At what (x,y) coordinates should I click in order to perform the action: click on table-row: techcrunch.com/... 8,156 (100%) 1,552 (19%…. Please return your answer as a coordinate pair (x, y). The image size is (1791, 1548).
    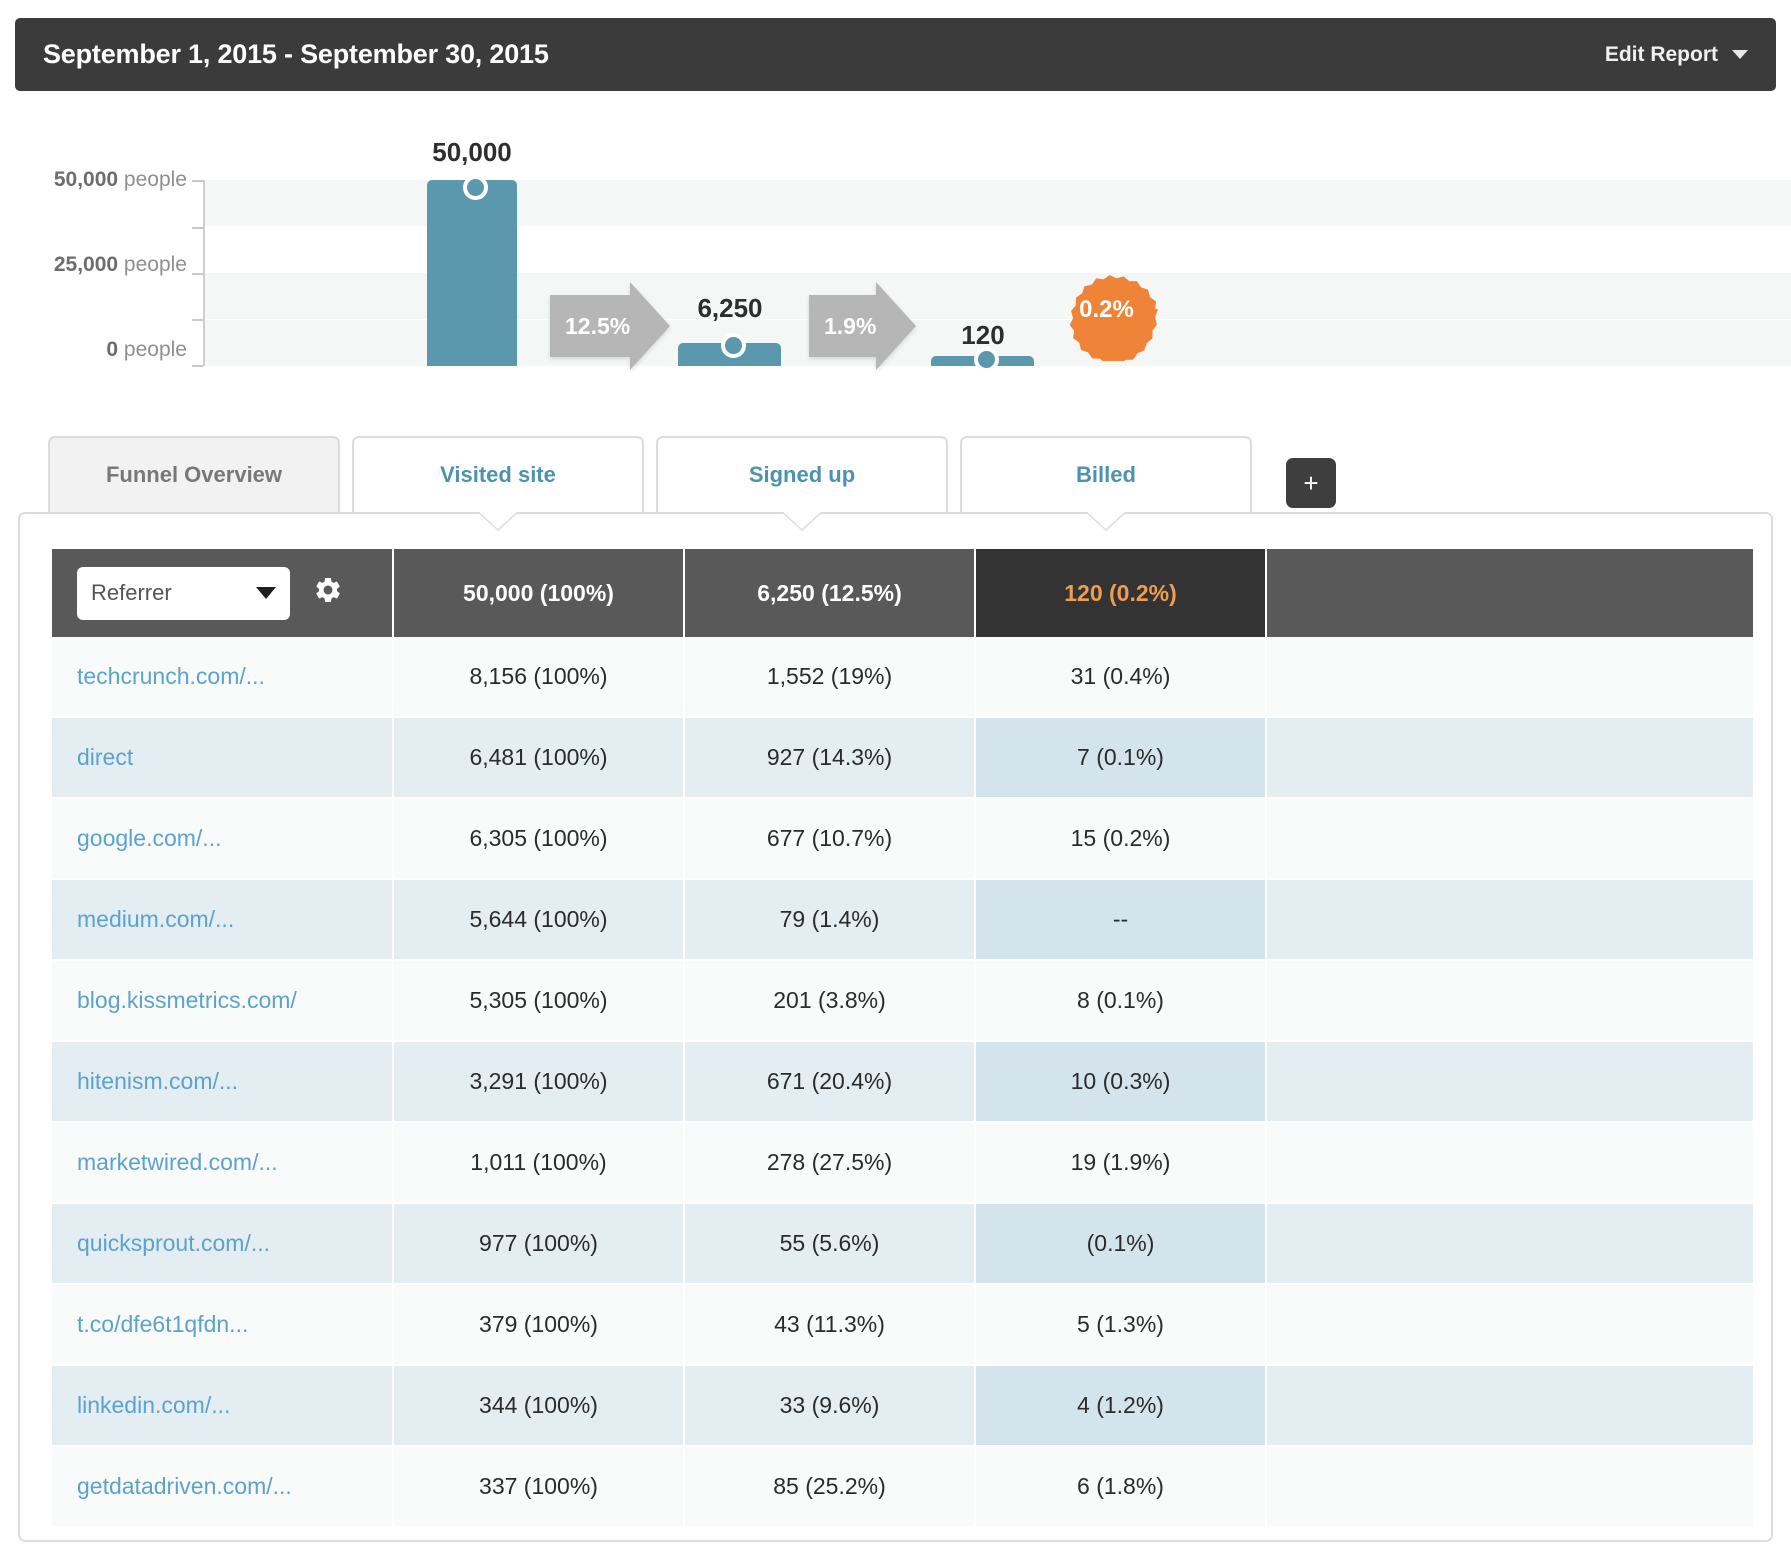
    Looking at the image, I should click on (902, 677).